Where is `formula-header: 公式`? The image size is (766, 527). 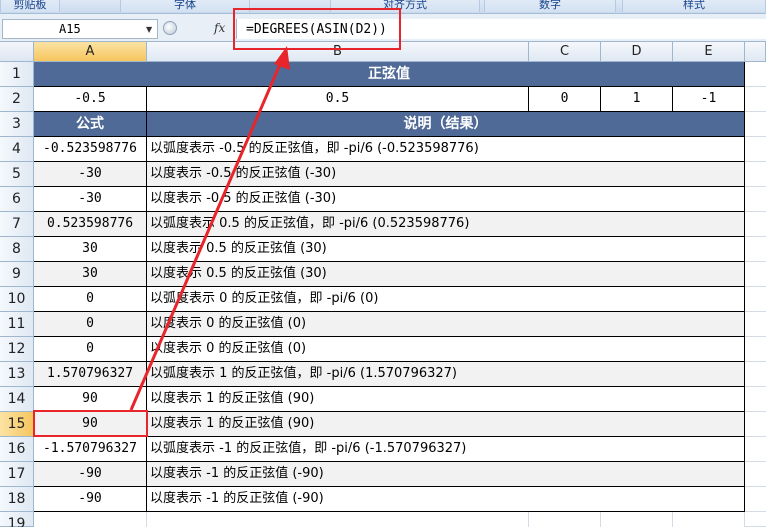 formula-header: 公式 is located at coordinates (90, 124).